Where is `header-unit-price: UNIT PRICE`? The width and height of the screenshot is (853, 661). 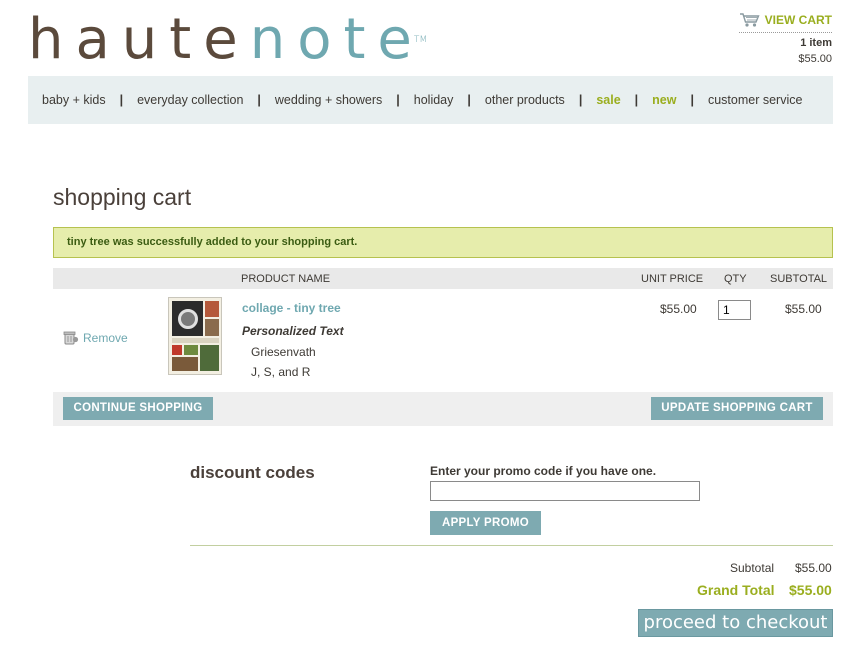
header-unit-price: UNIT PRICE is located at coordinates (672, 279).